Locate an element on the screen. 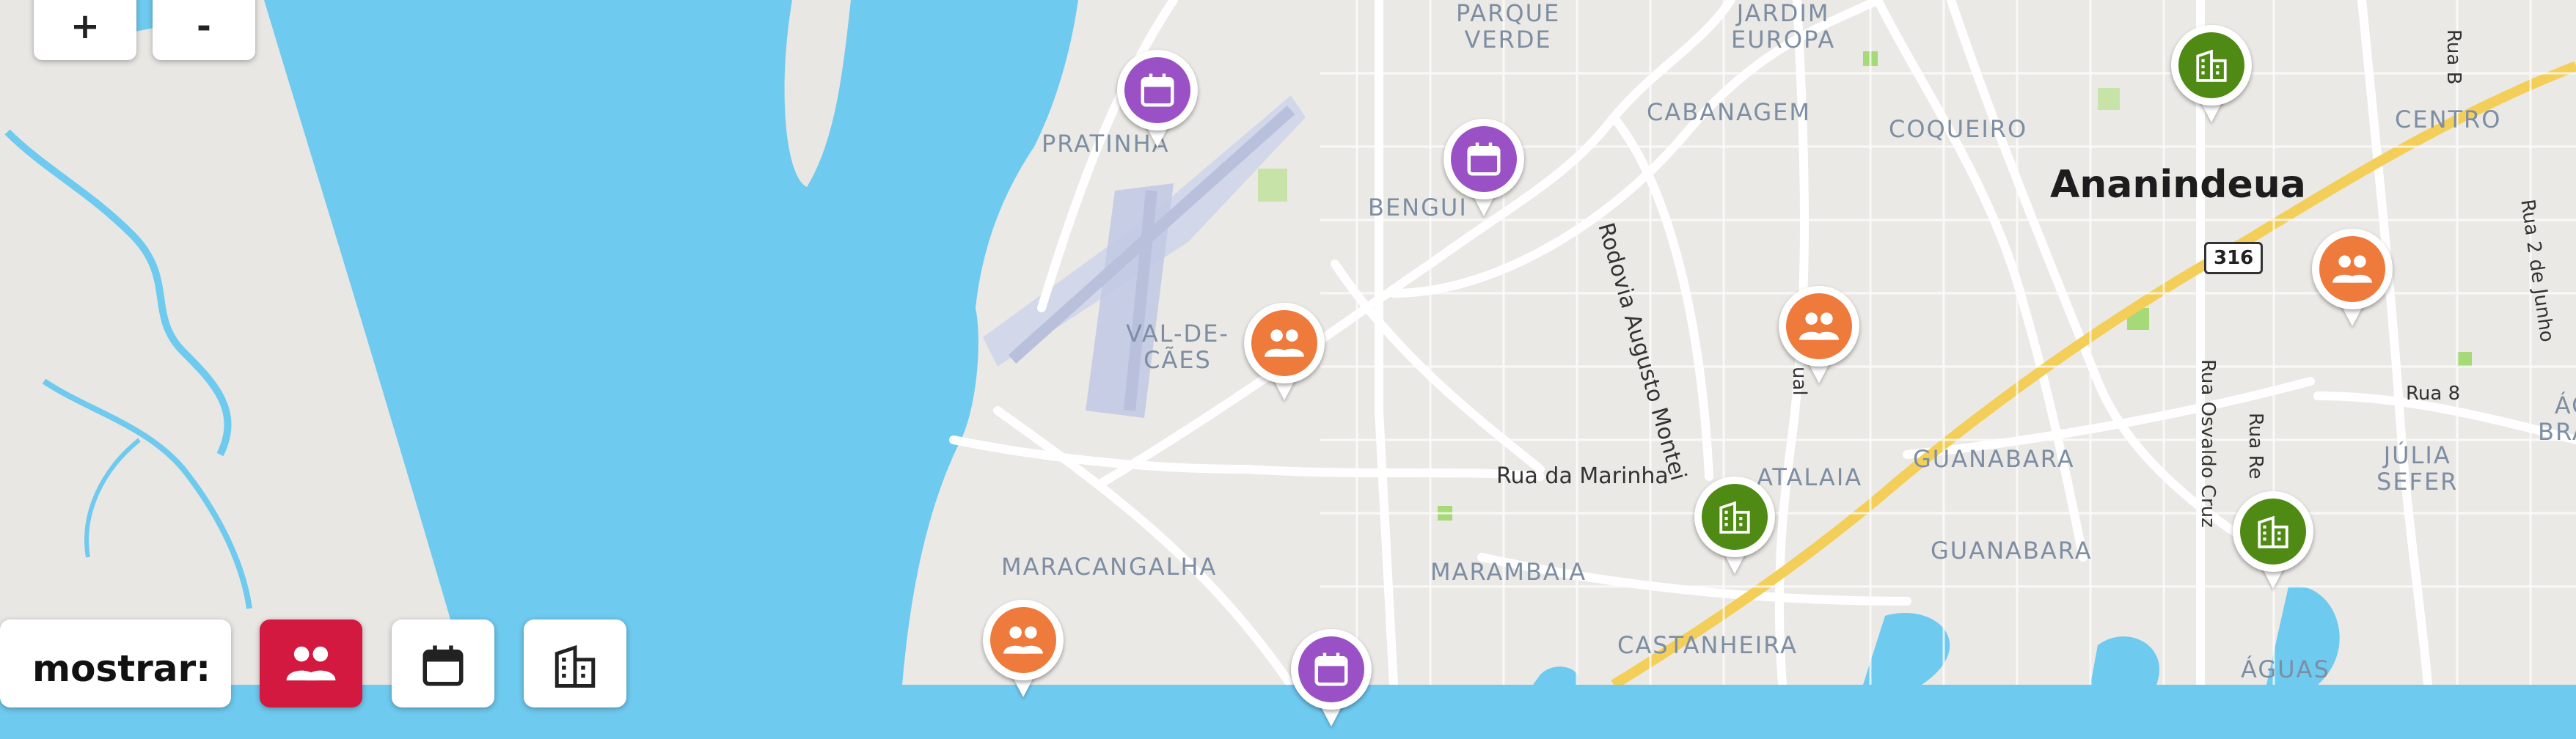 The height and width of the screenshot is (739, 2576). filter-people-button is located at coordinates (311, 663).